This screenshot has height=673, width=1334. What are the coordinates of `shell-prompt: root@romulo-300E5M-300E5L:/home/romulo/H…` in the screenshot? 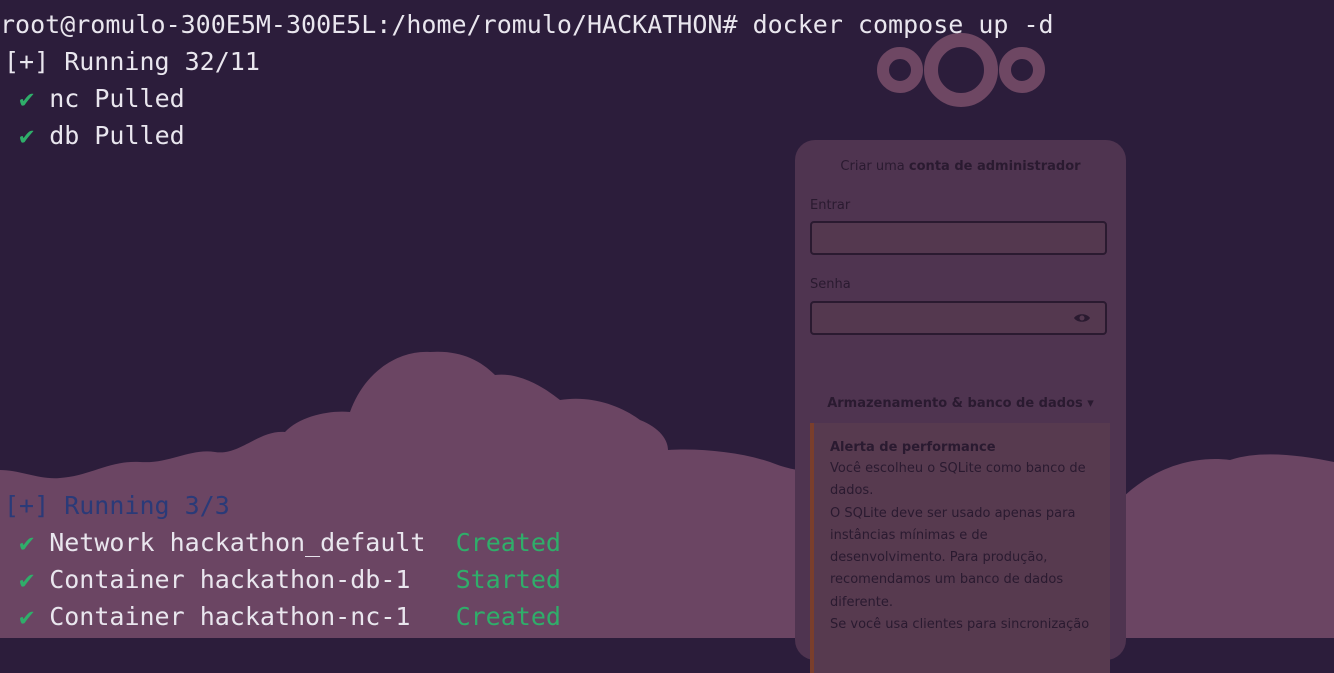 It's located at (369, 24).